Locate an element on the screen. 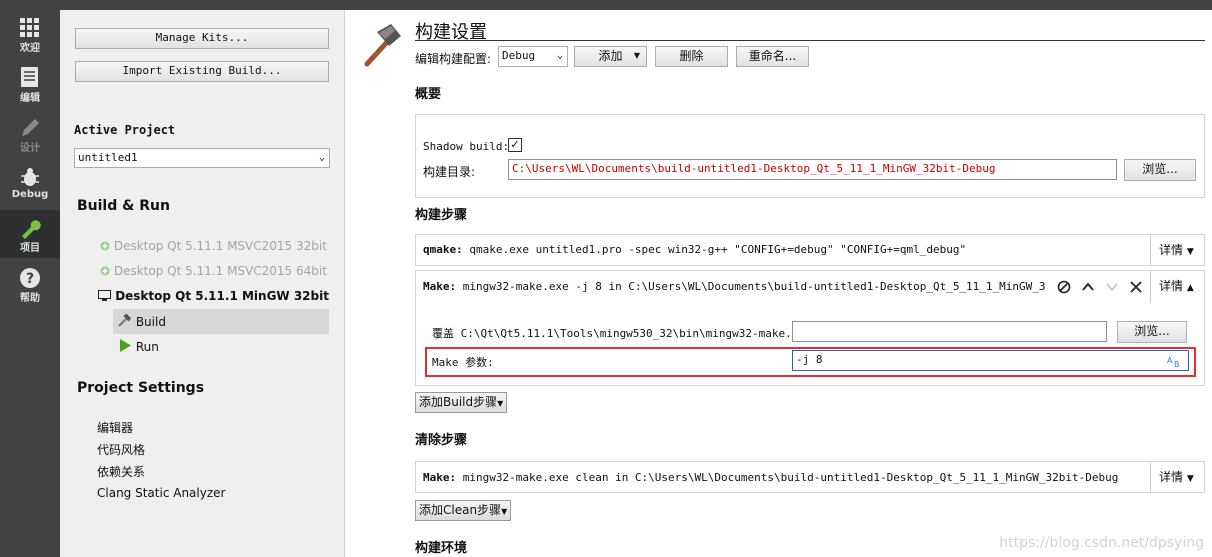  settings-item-clang-analyzer: Clang Static Analyzer is located at coordinates (161, 493).